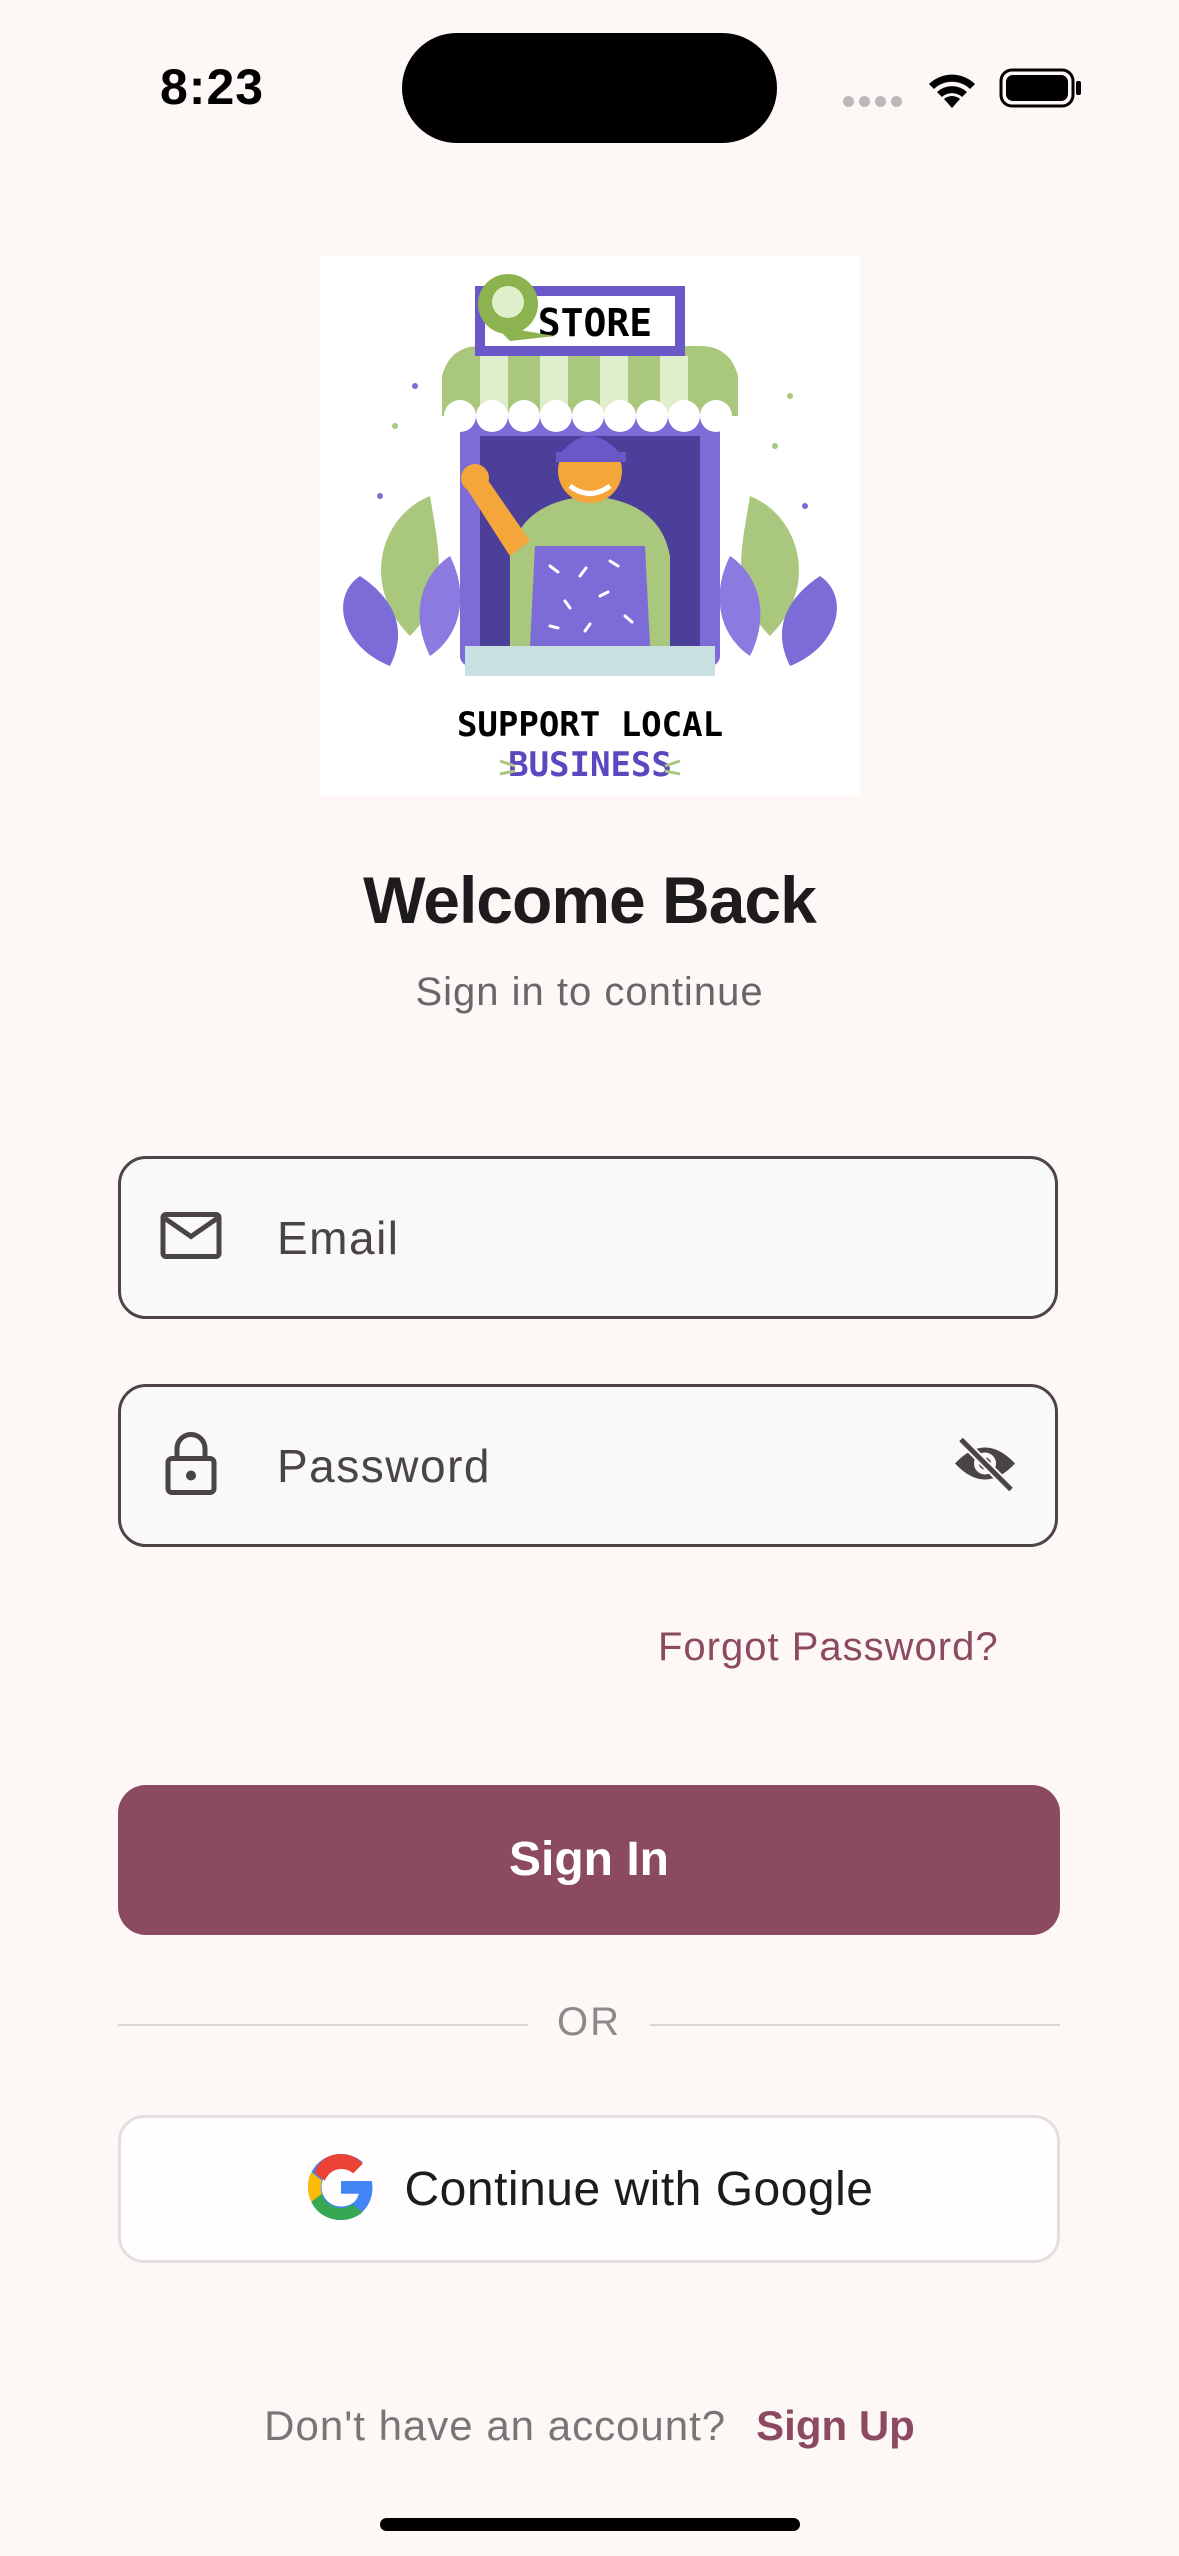 The image size is (1179, 2556). Describe the element at coordinates (384, 1465) in the screenshot. I see `password-placeholder: Password` at that location.